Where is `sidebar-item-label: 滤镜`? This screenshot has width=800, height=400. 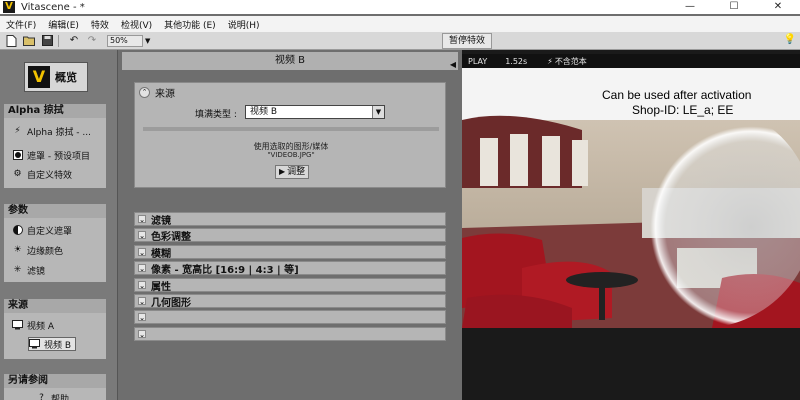
sidebar-item-label: 滤镜 is located at coordinates (36, 271).